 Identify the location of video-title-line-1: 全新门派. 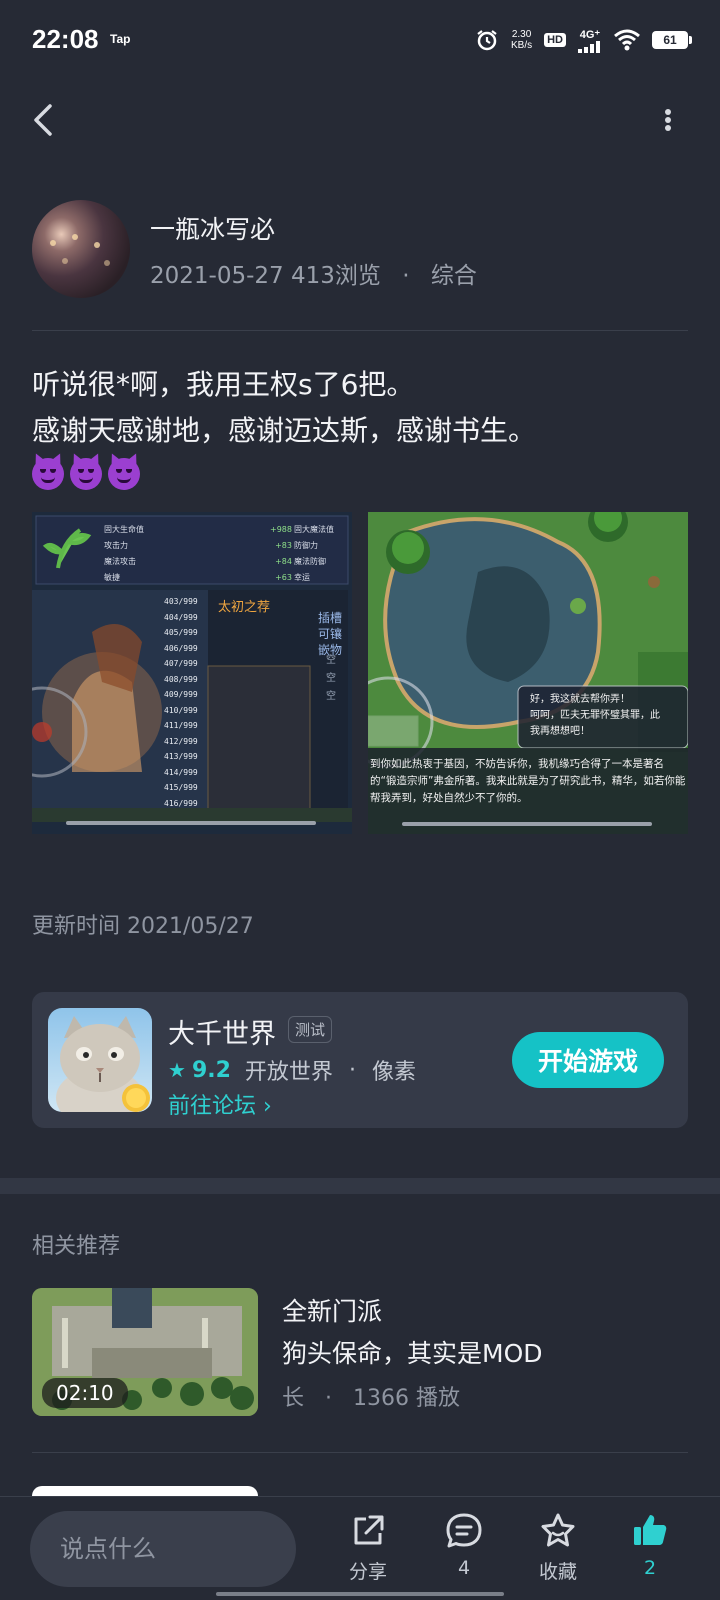
(332, 1311).